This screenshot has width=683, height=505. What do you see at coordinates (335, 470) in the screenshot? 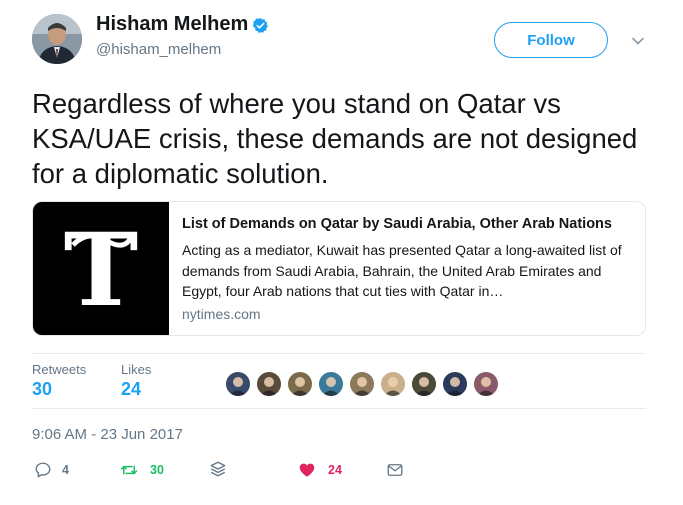
I see `like-count: 24` at bounding box center [335, 470].